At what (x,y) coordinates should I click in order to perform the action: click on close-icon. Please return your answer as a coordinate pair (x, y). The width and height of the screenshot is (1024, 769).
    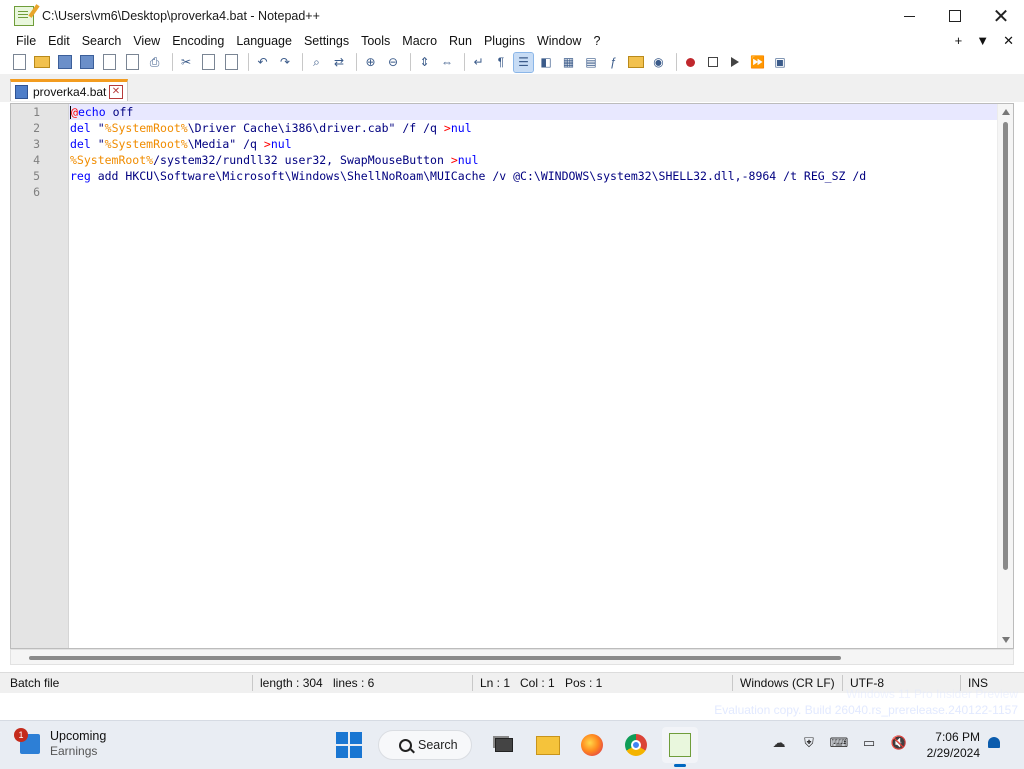
    Looking at the image, I should click on (109, 62).